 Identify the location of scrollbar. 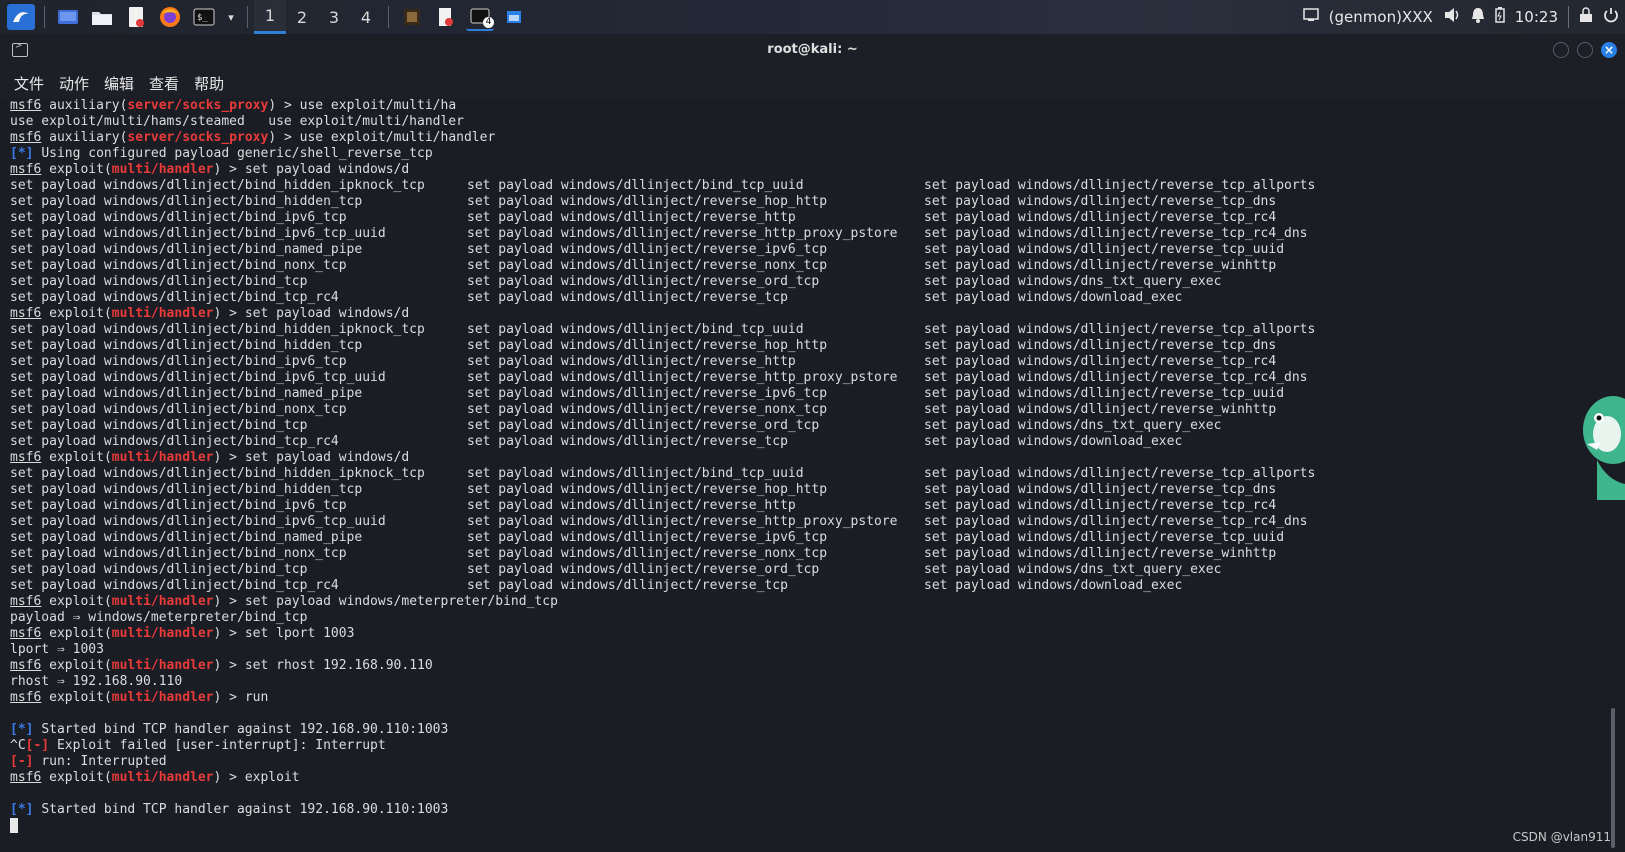
(1613, 778).